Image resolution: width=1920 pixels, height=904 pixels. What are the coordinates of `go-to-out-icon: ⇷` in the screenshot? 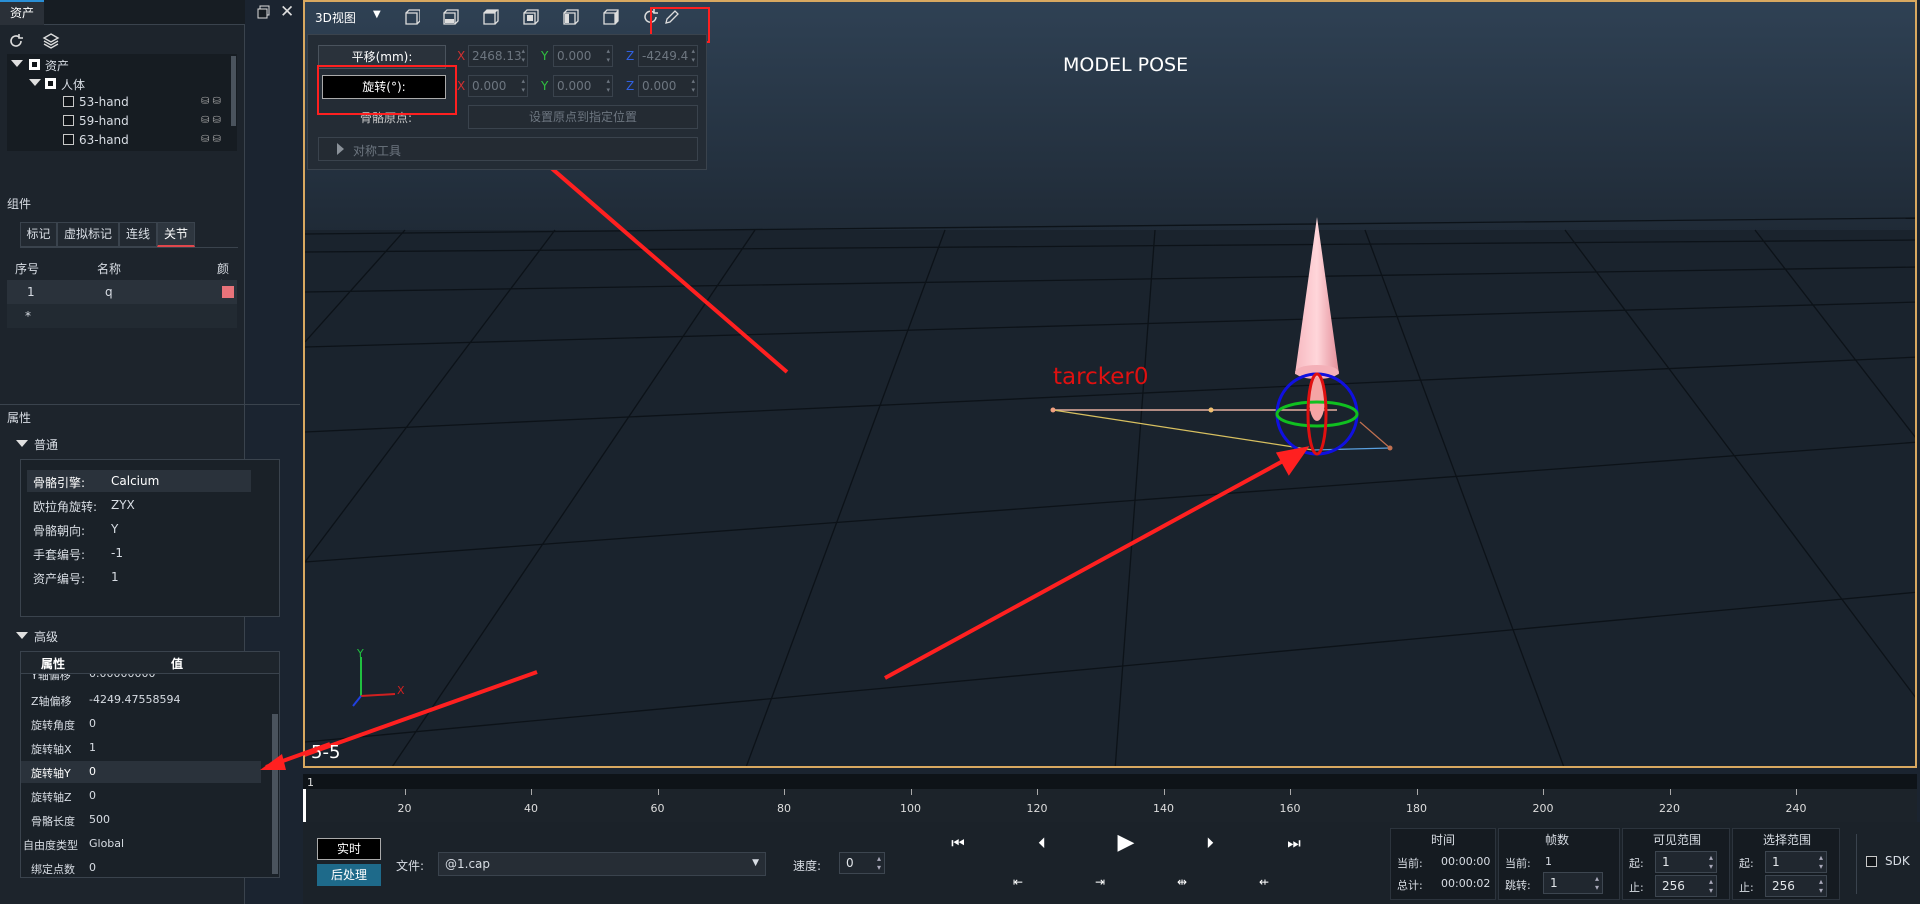 It's located at (1264, 882).